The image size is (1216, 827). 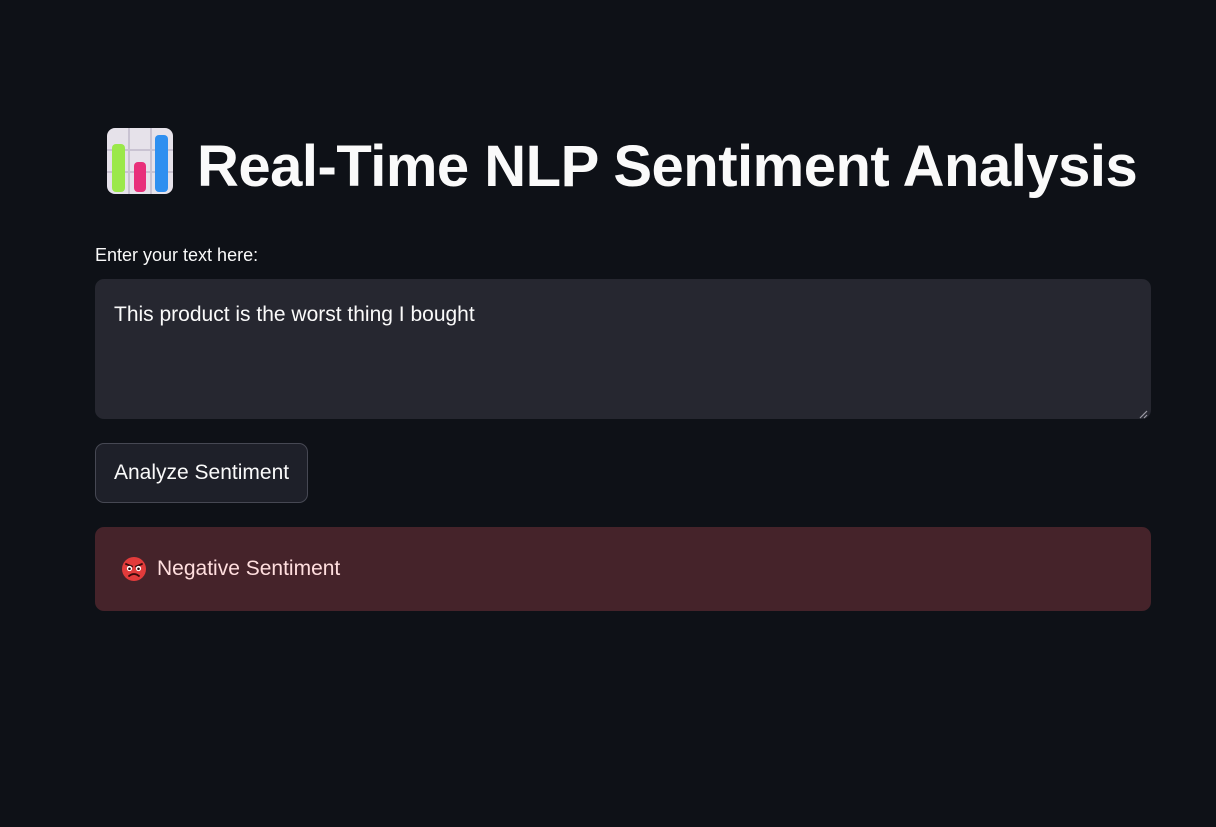 I want to click on page-title: Real-Time NLP Sentiment Analysis, so click(x=623, y=166).